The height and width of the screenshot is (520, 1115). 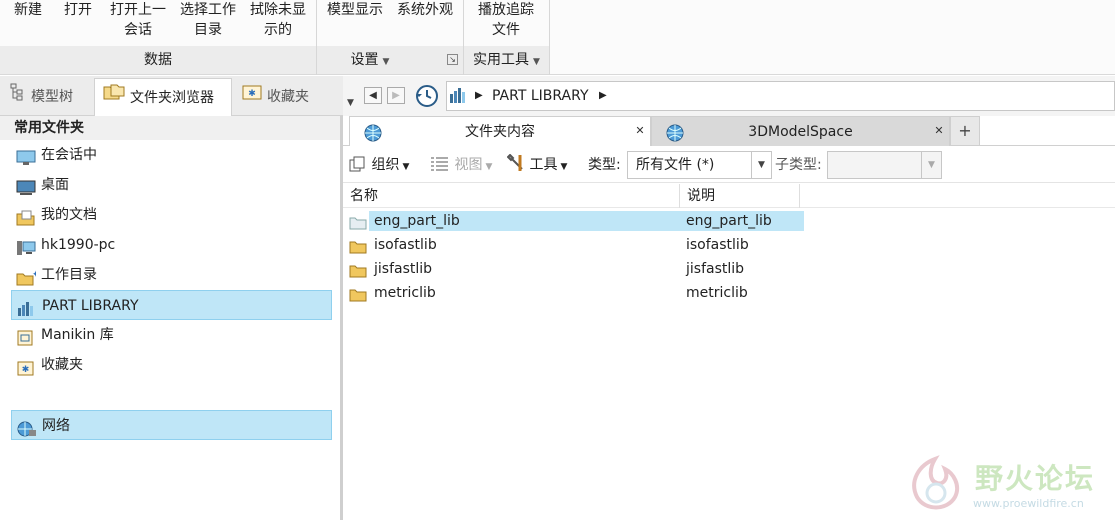 I want to click on address-row: ▼ ◀ ▶ ▶ PART LIBRARY ▶, so click(x=729, y=96).